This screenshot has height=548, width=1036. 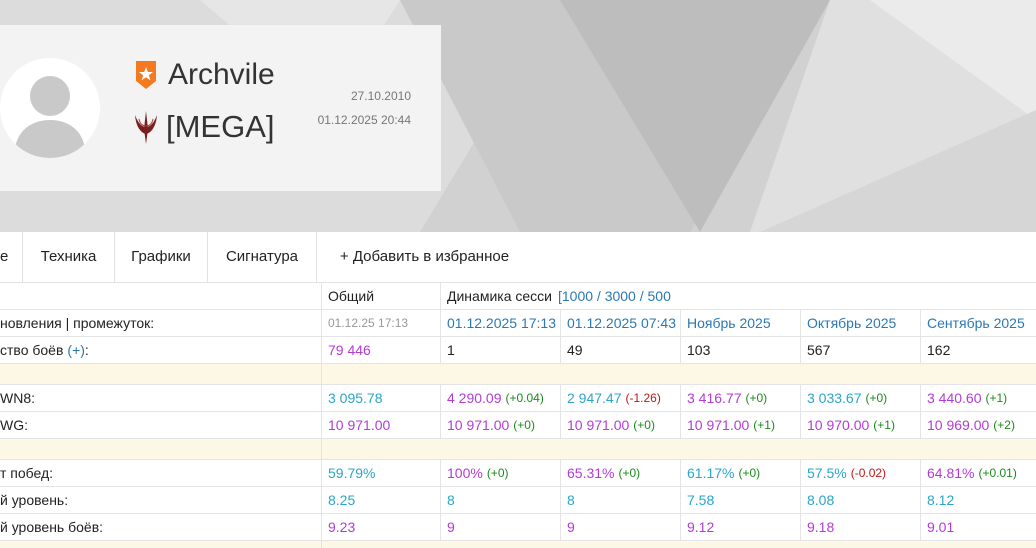 I want to click on add-to-favorites-button: + Добавить в избранное, so click(x=424, y=257).